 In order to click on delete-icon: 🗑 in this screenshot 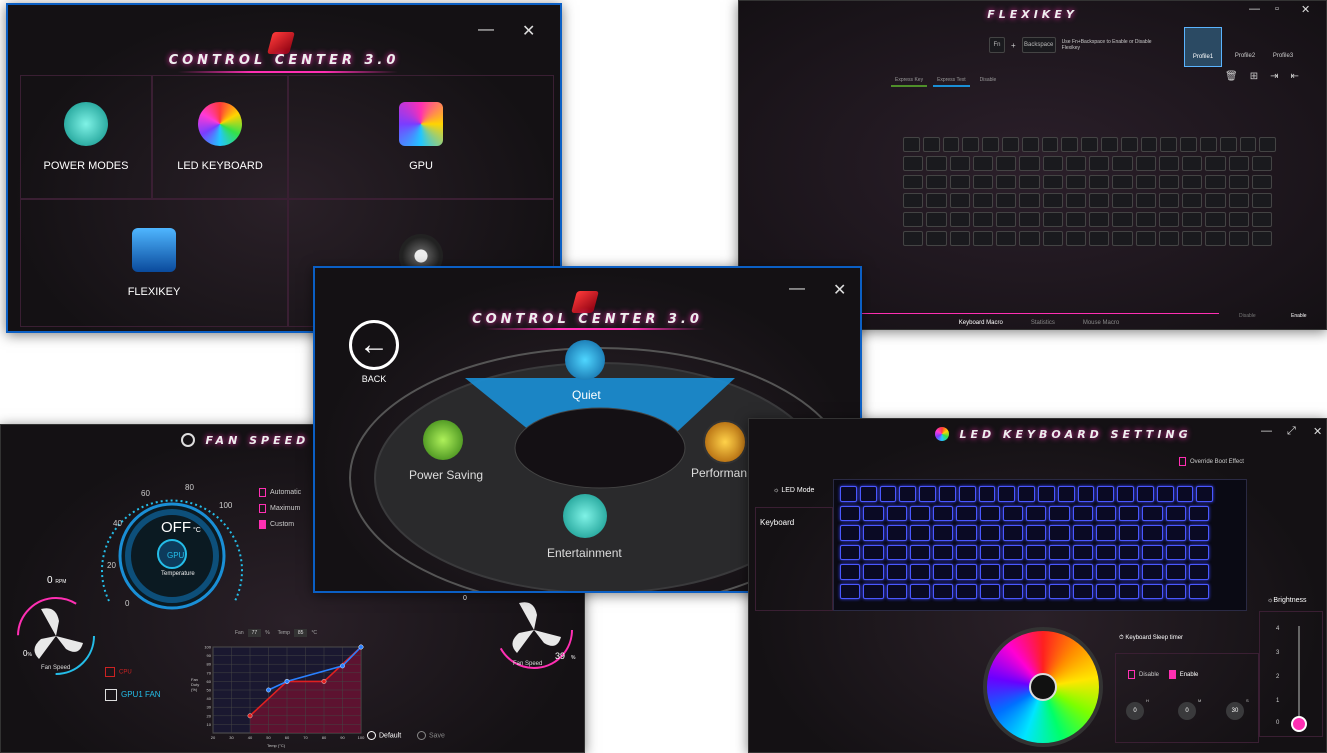, I will do `click(1231, 76)`.